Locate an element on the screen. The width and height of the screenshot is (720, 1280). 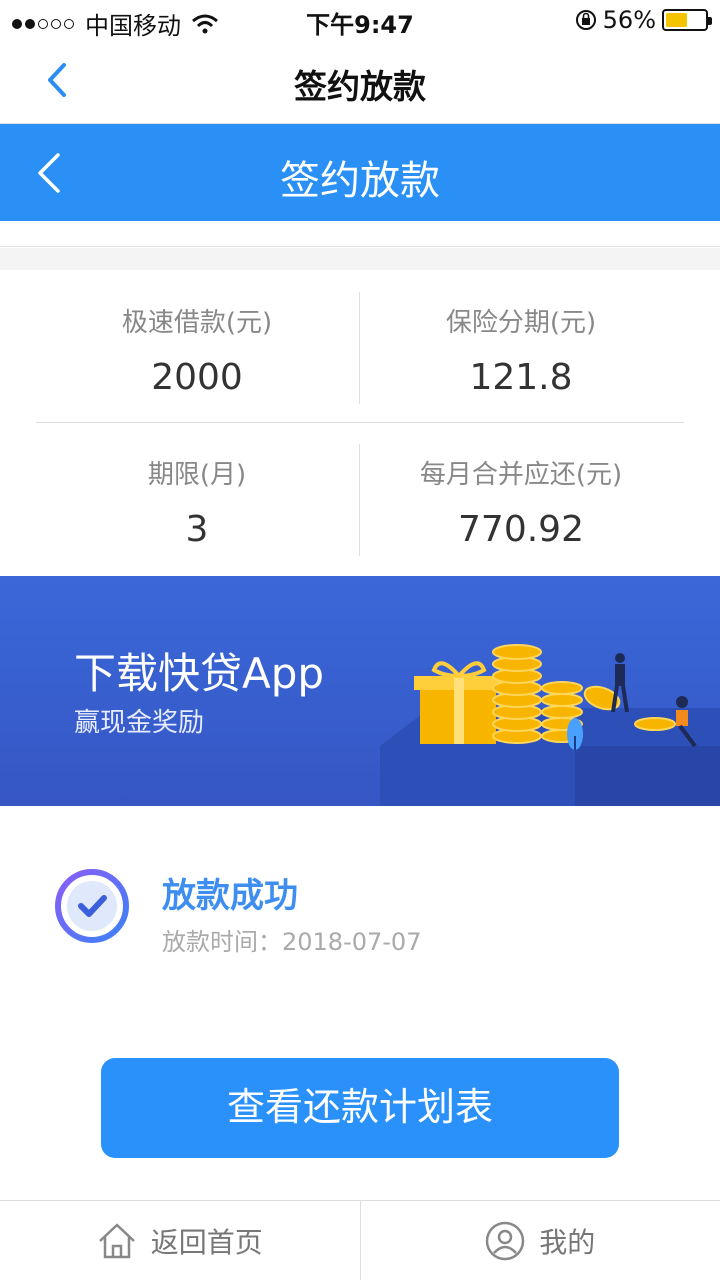
step-strip is located at coordinates (360, 234).